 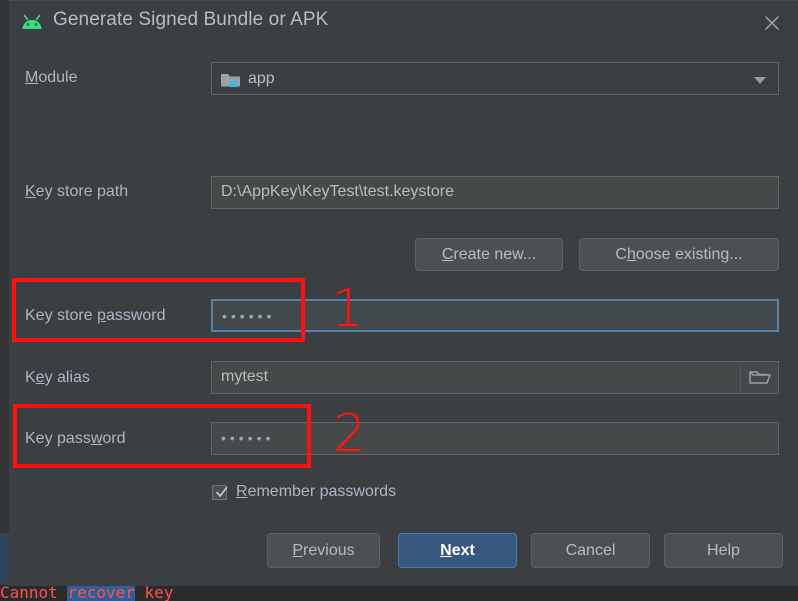 What do you see at coordinates (495, 315) in the screenshot?
I see `key-store-password-input: ••••••` at bounding box center [495, 315].